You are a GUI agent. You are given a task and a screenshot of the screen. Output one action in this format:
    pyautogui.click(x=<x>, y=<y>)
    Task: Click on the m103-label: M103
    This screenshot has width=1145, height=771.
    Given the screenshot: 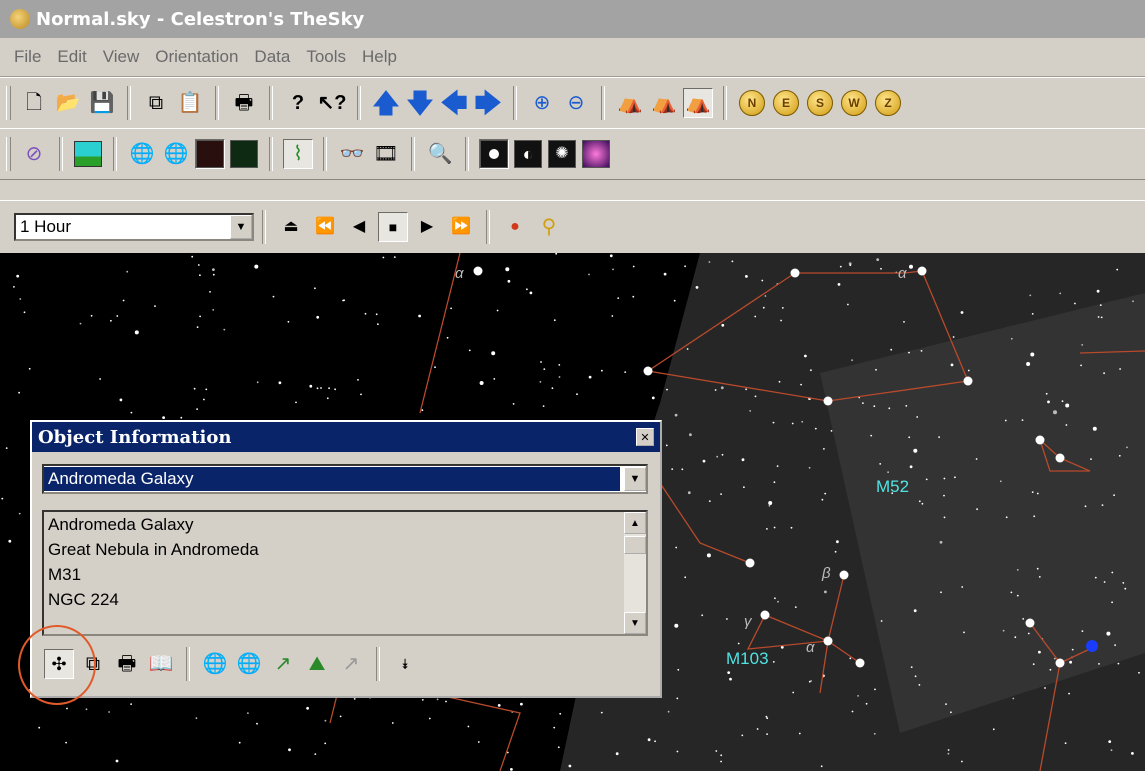 What is the action you would take?
    pyautogui.click(x=747, y=659)
    